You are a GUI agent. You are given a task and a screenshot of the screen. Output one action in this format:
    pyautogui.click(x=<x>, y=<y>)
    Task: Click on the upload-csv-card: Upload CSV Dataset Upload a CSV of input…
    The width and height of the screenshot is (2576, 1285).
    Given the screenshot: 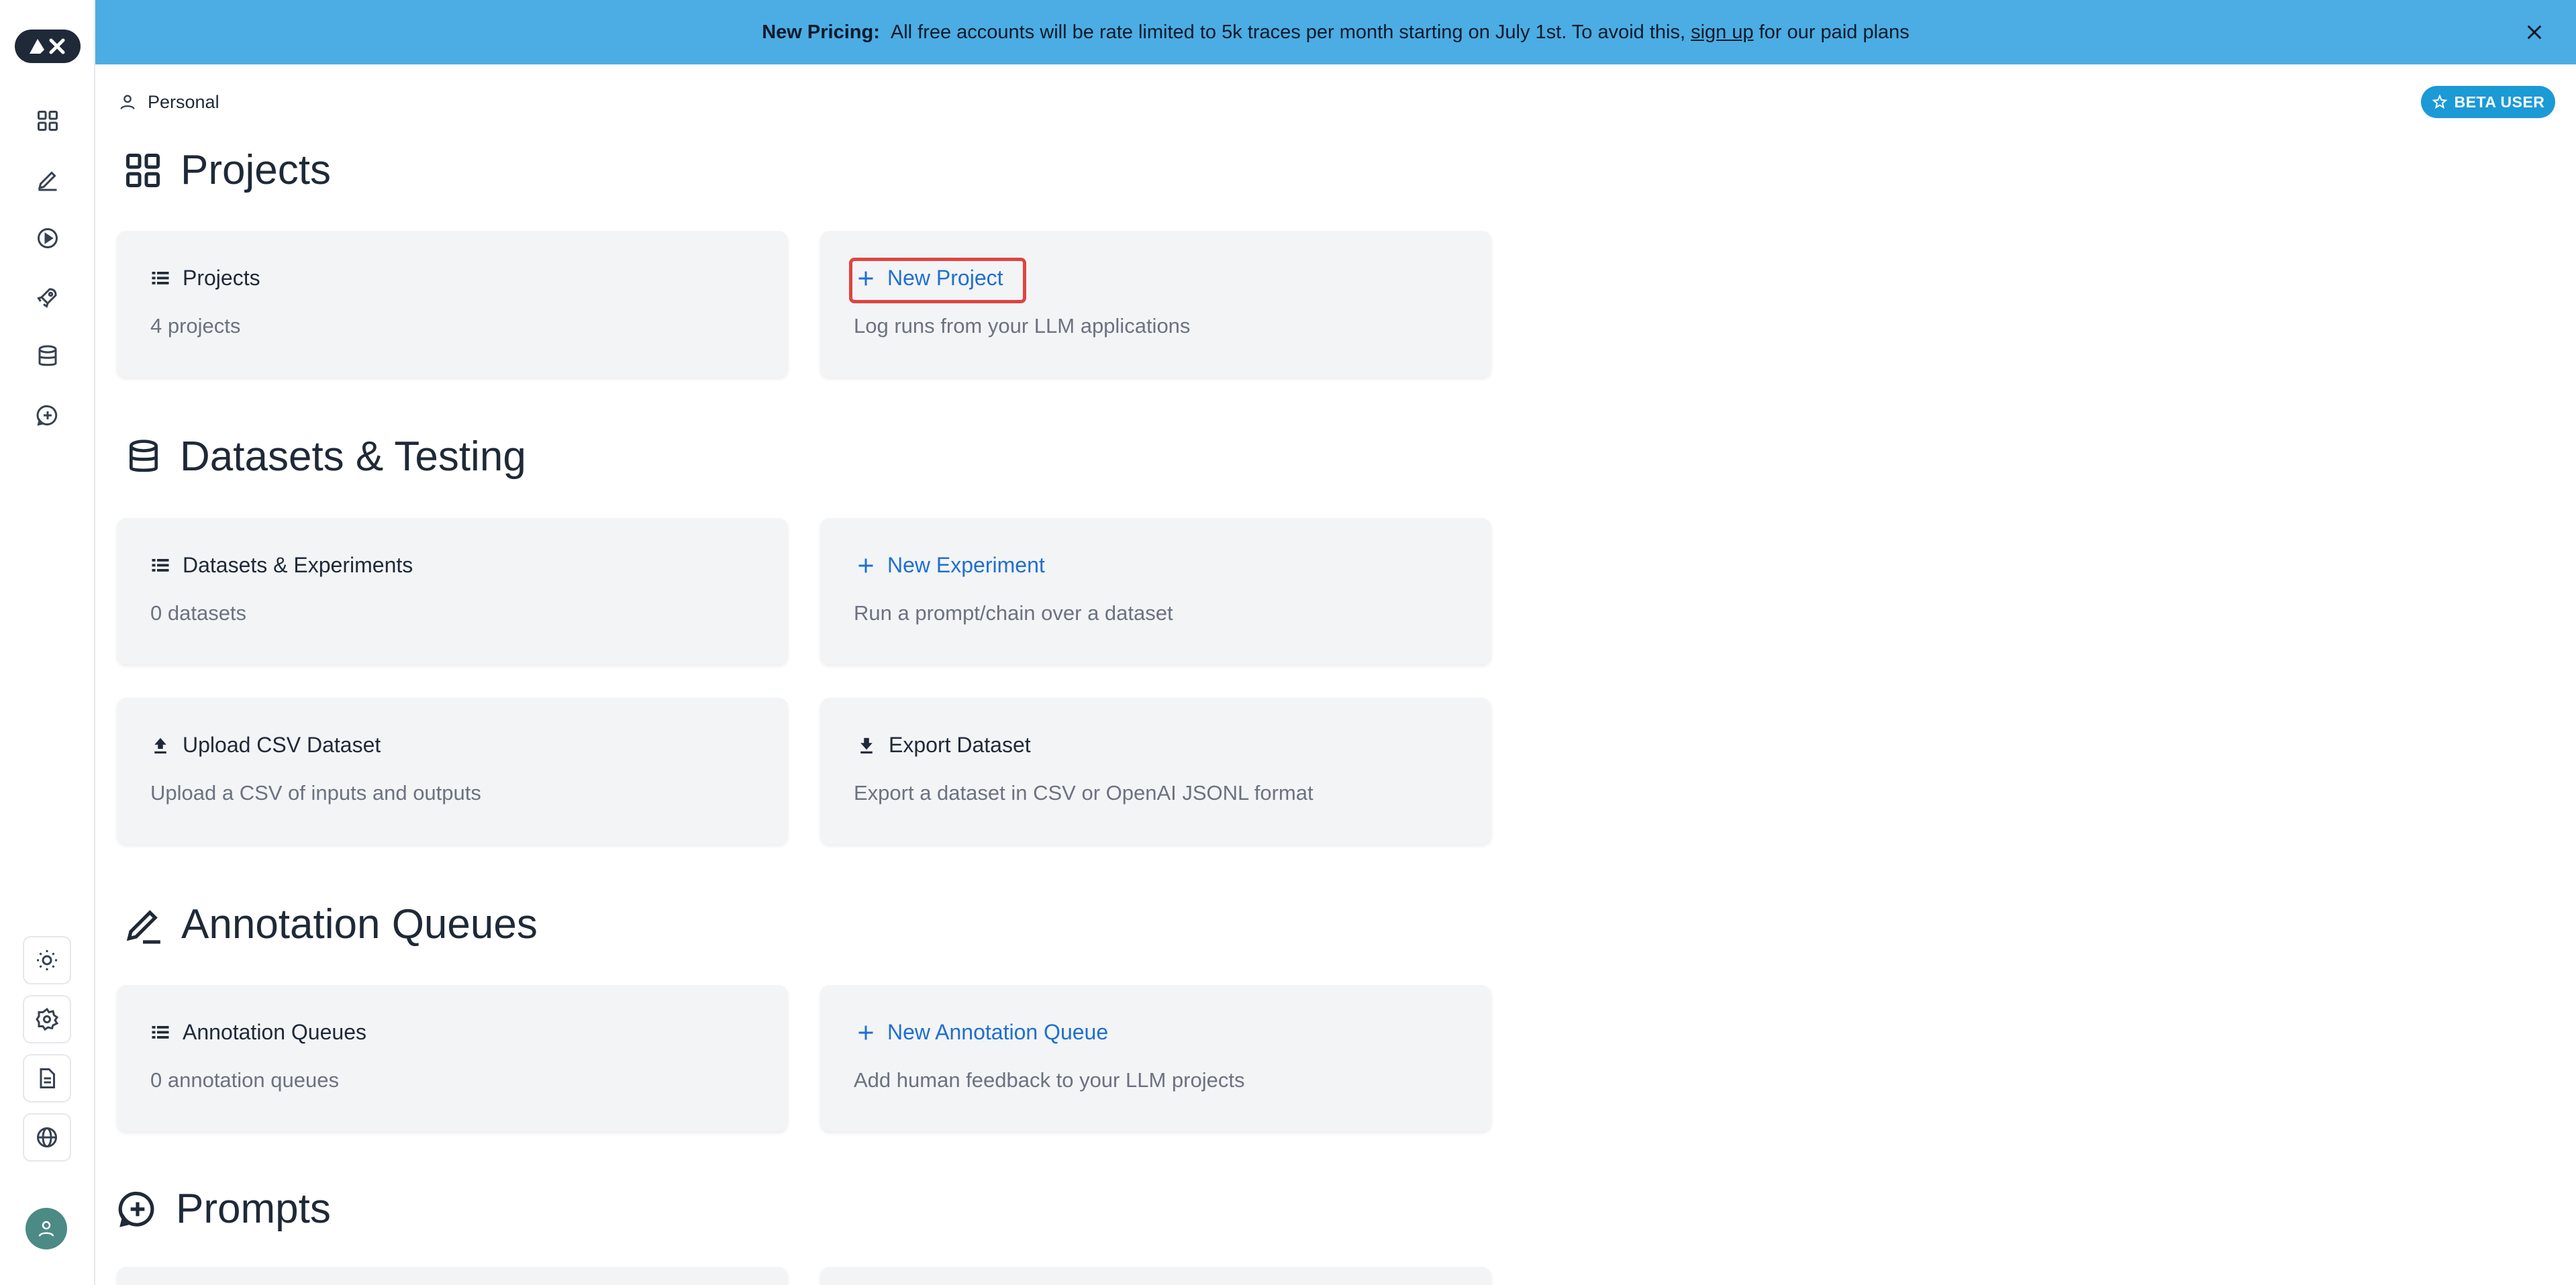 What is the action you would take?
    pyautogui.click(x=452, y=771)
    